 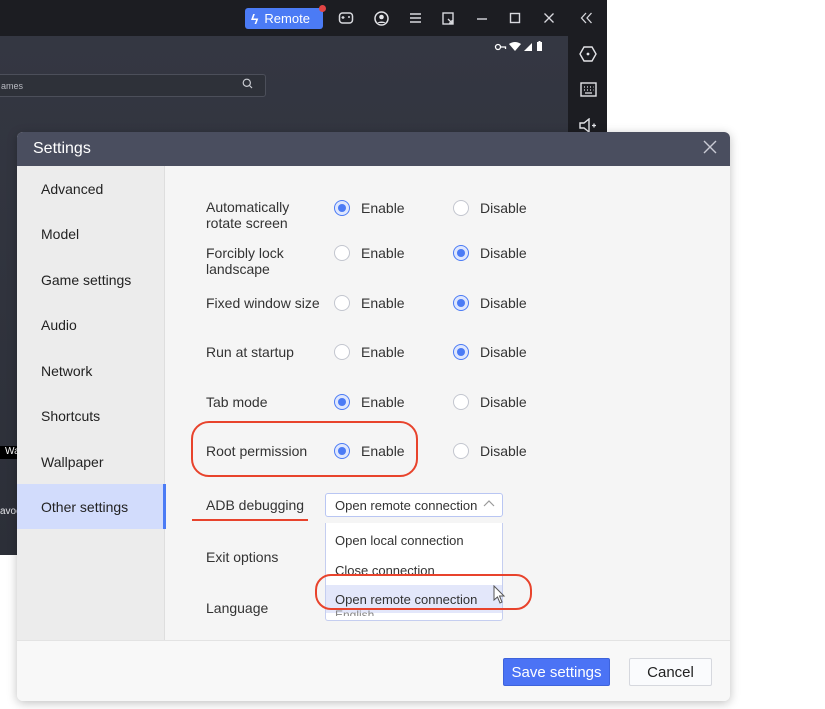 I want to click on notification-dot, so click(x=322, y=8).